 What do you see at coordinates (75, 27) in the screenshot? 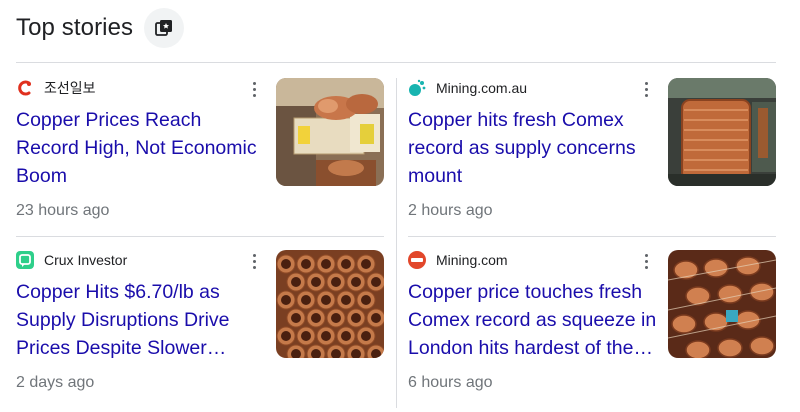
I see `section-title: Top stories` at bounding box center [75, 27].